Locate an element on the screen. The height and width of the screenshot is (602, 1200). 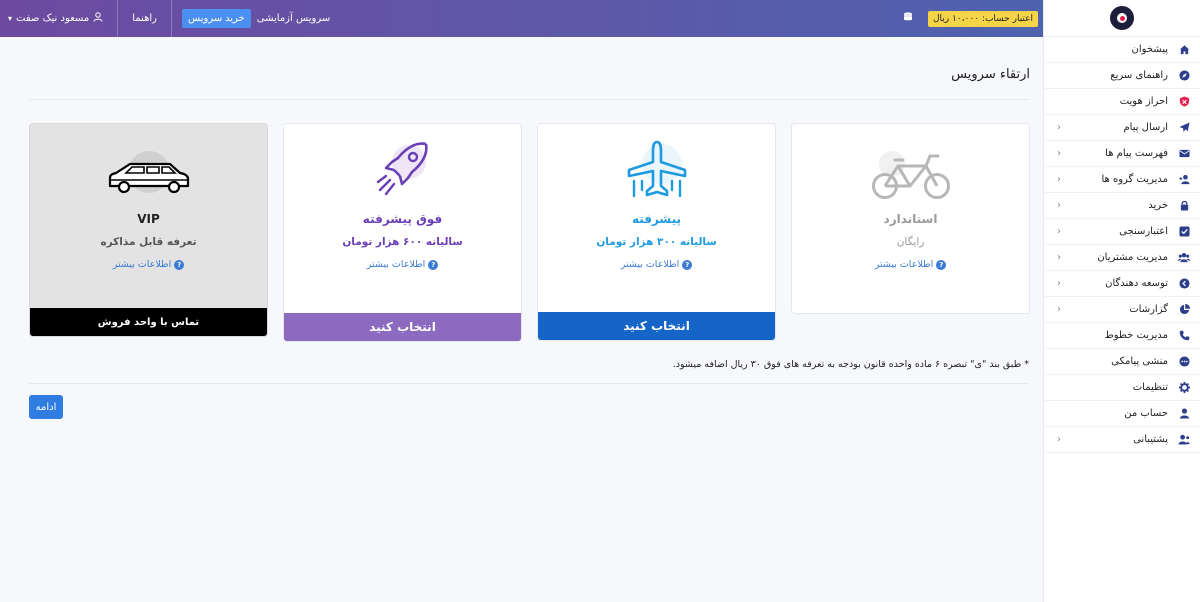
sidebar-item-label: پشتیبانی is located at coordinates (1150, 439).